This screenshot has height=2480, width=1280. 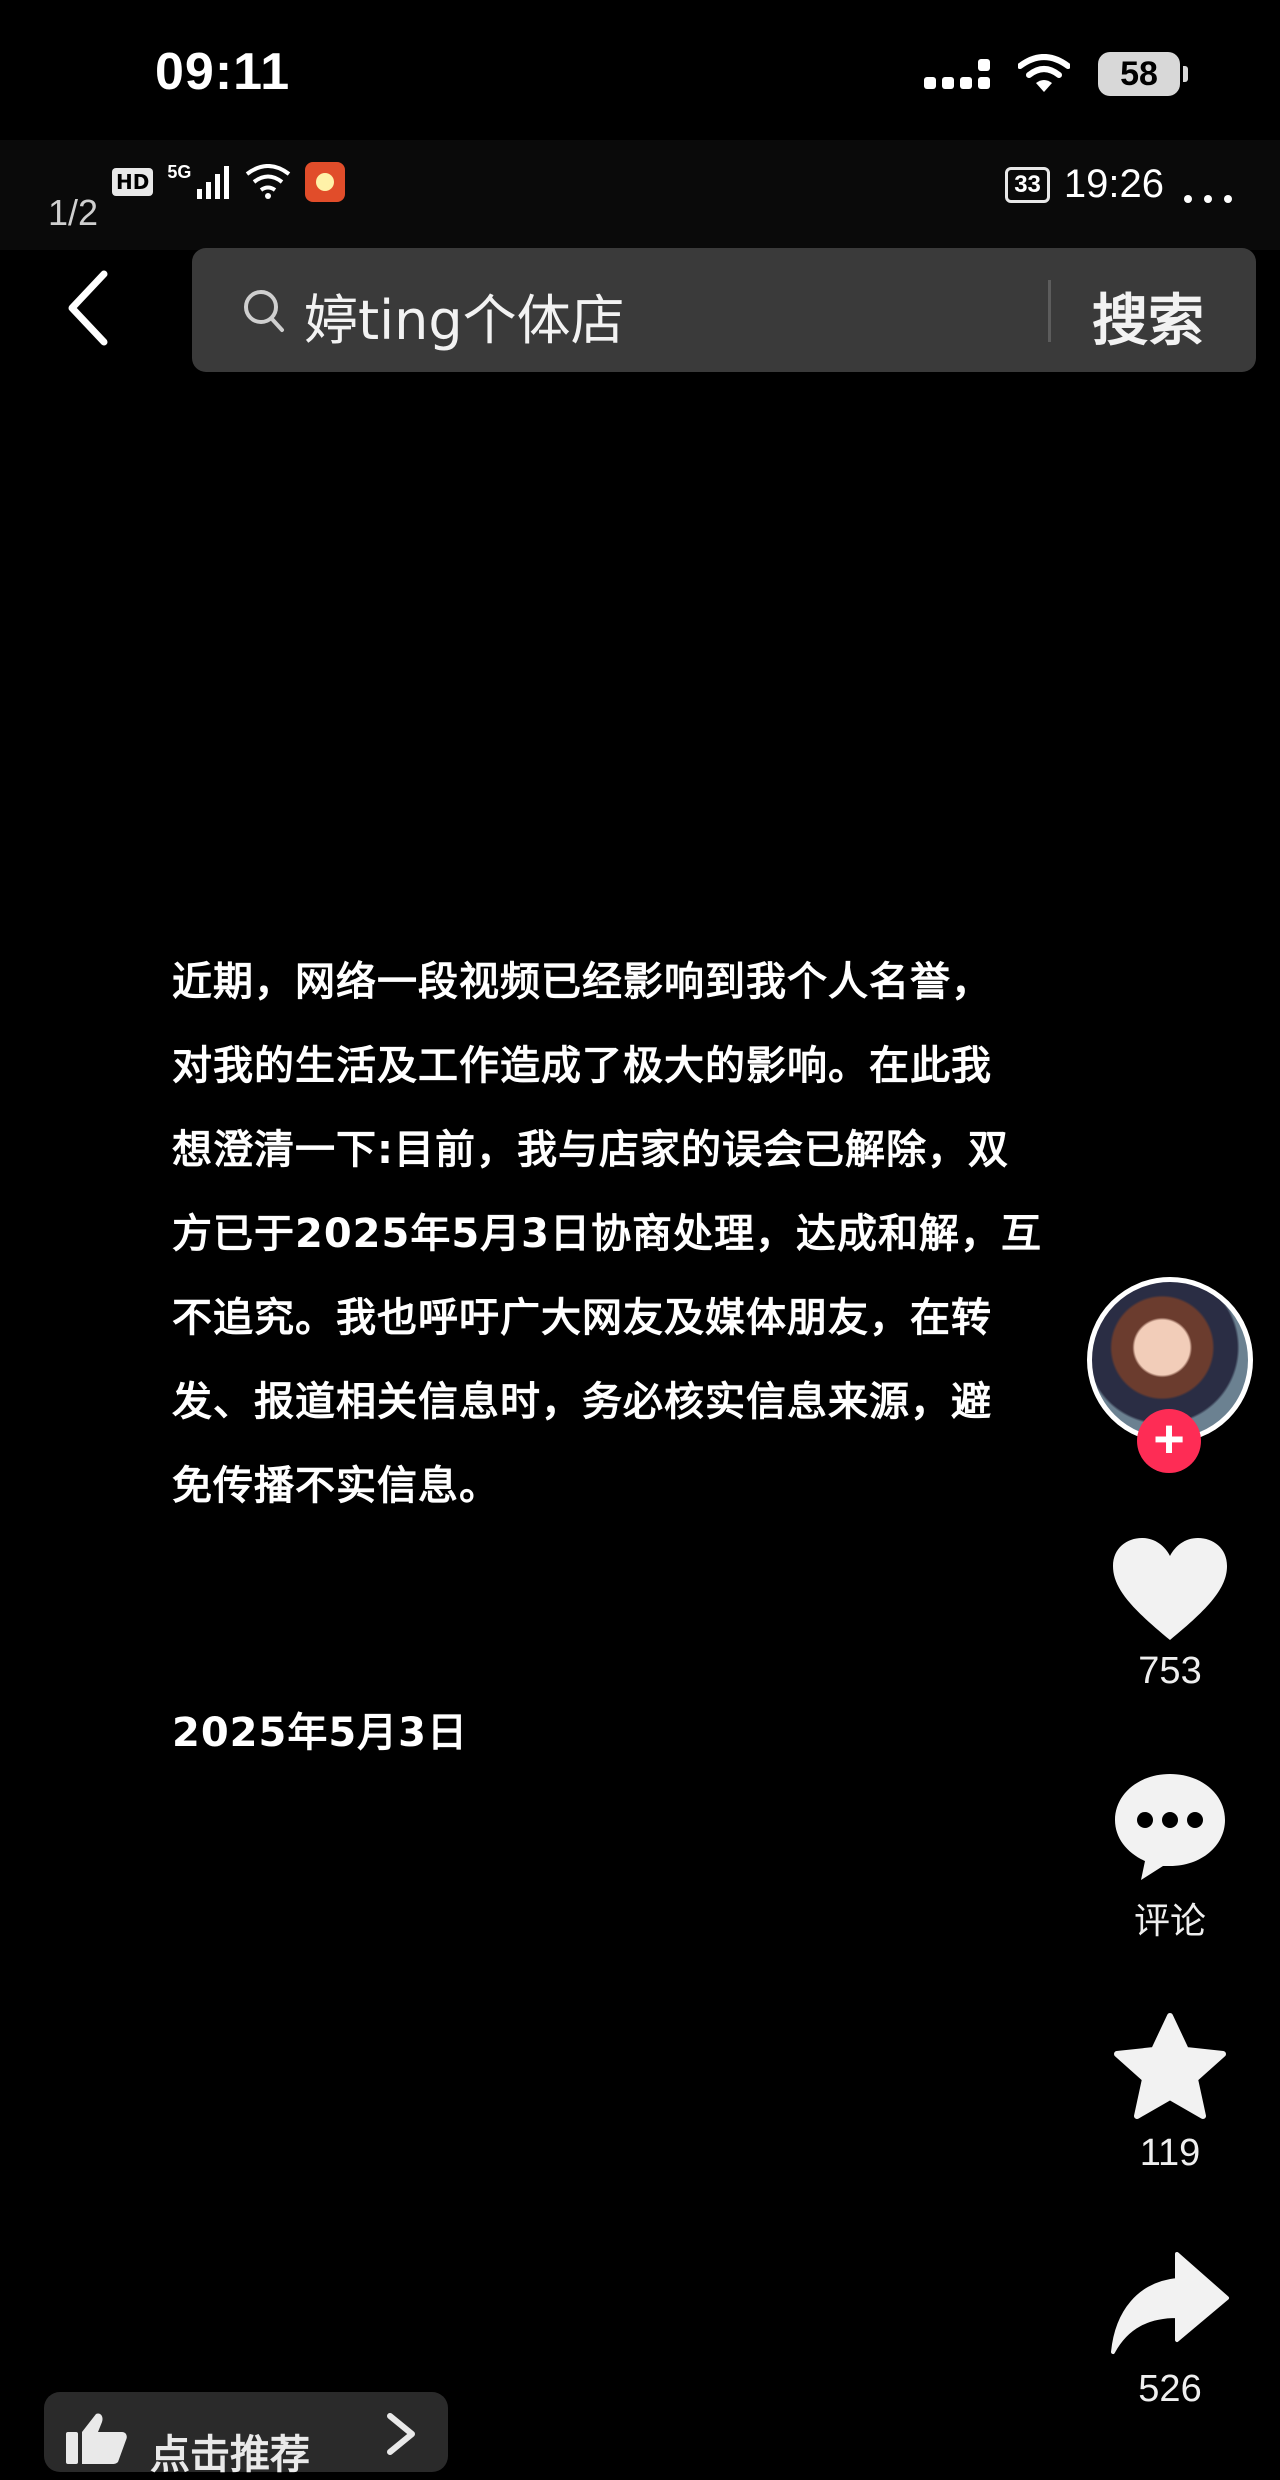 I want to click on star-icon, so click(x=1170, y=2066).